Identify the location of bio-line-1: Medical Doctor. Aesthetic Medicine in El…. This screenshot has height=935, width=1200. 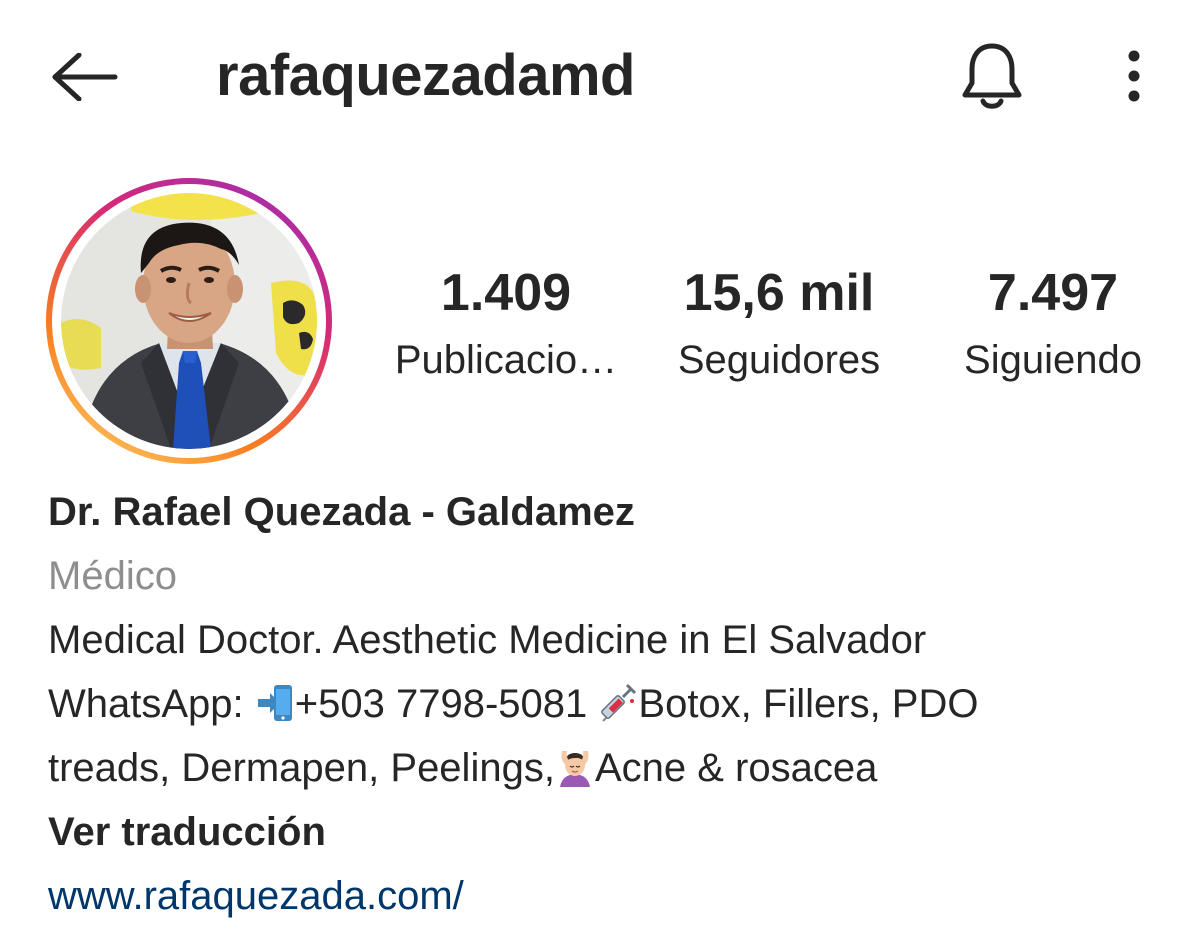
(487, 640).